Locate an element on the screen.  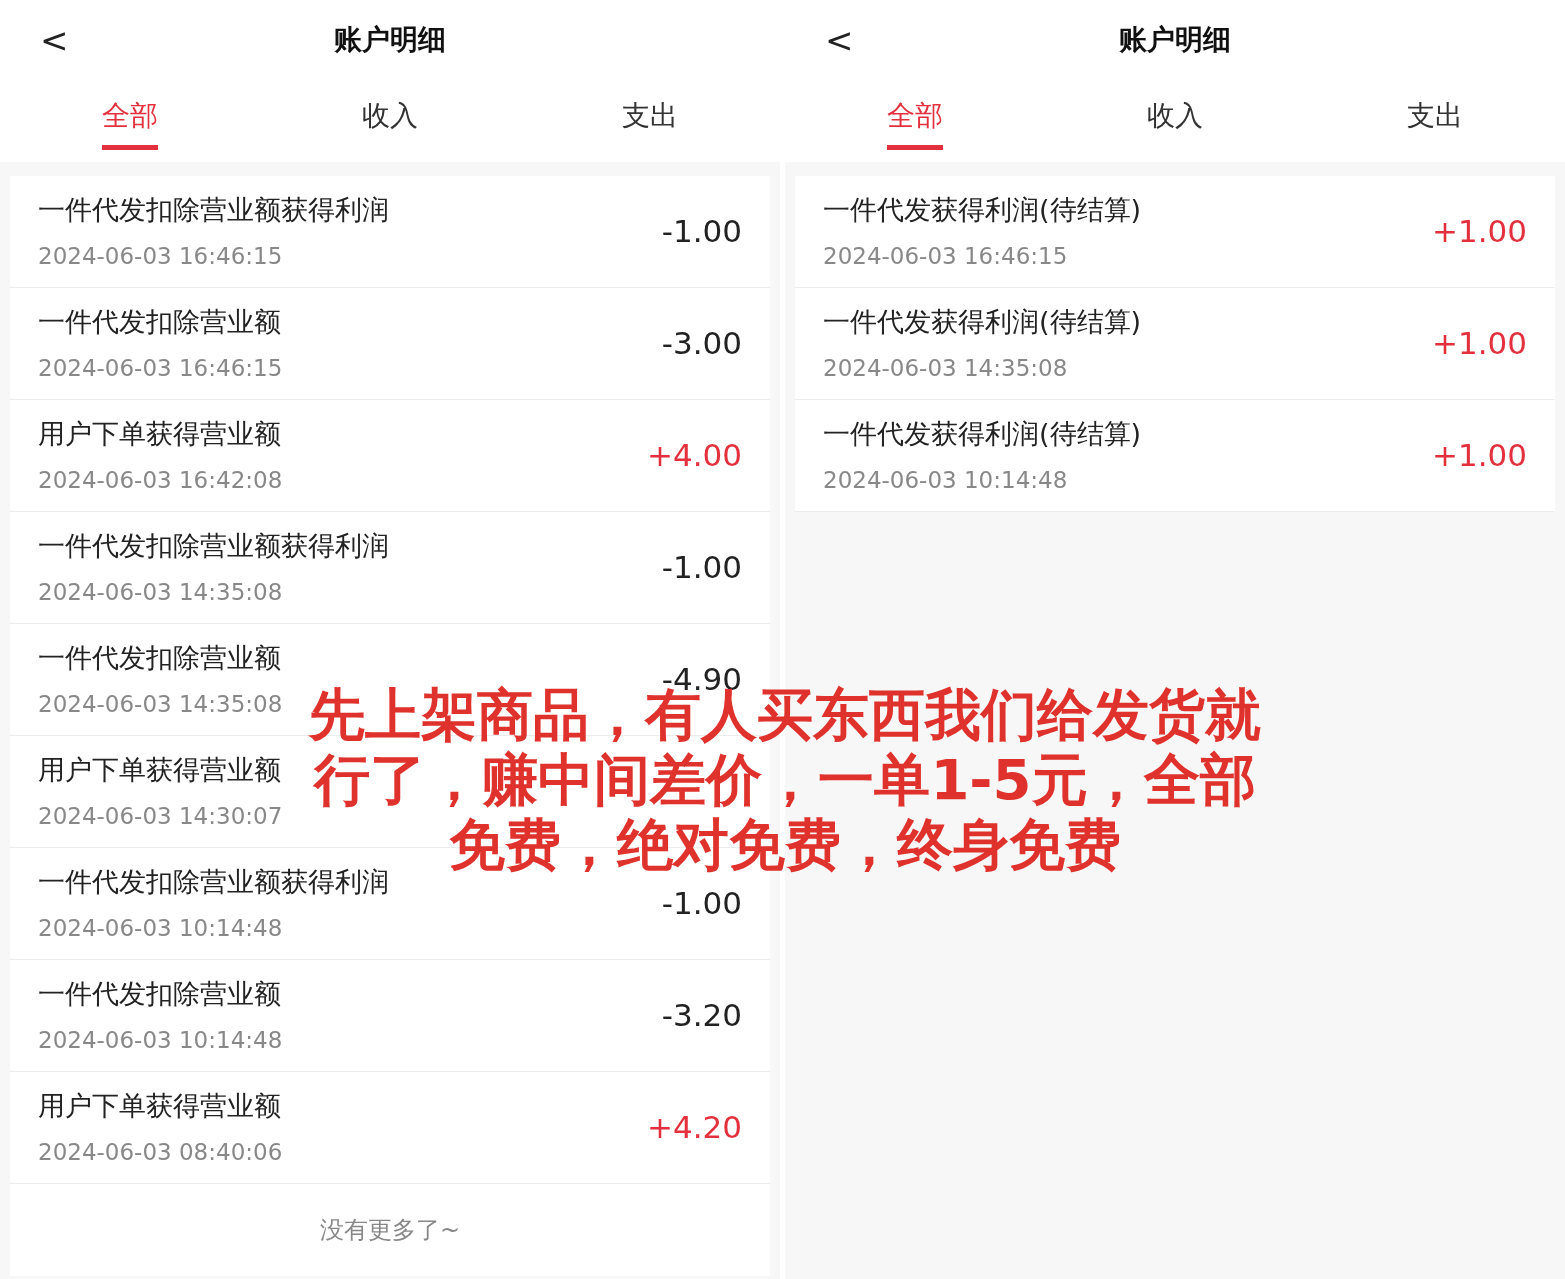
transaction-amount: -3.00 is located at coordinates (701, 344).